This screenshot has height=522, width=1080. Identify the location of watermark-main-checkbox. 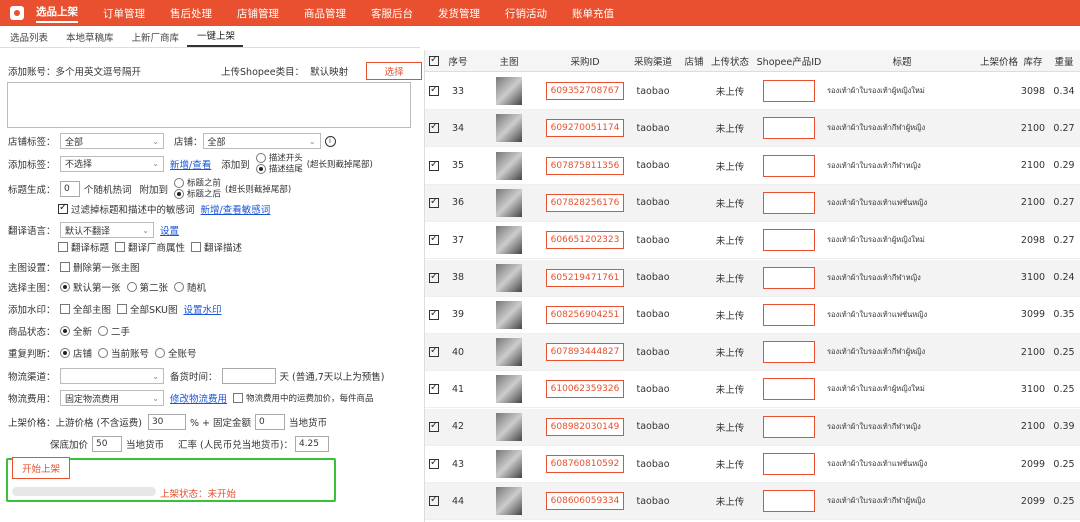
(65, 309).